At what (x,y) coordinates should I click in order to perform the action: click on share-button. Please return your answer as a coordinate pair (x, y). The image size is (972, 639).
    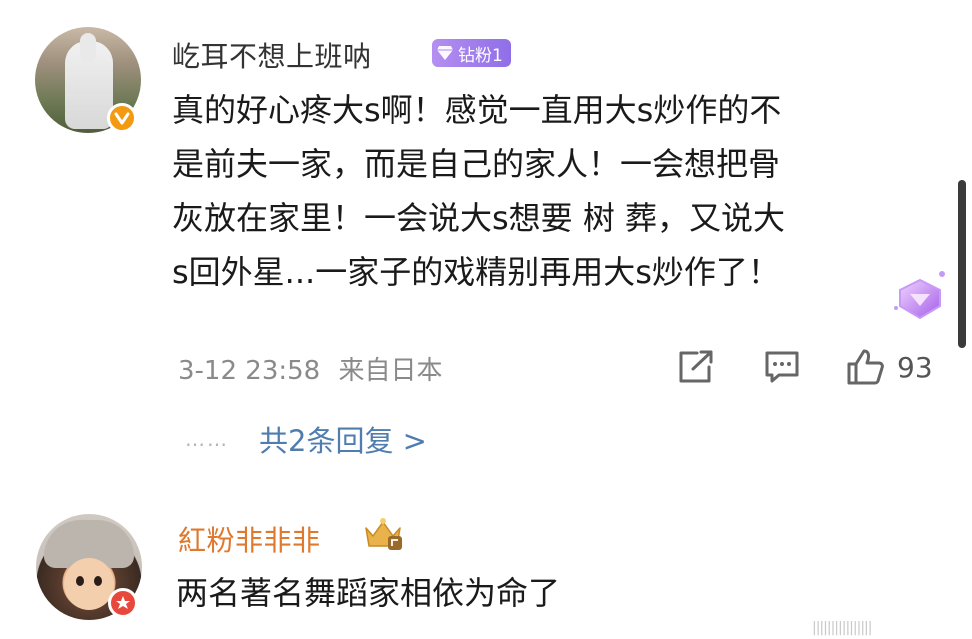
    Looking at the image, I should click on (696, 367).